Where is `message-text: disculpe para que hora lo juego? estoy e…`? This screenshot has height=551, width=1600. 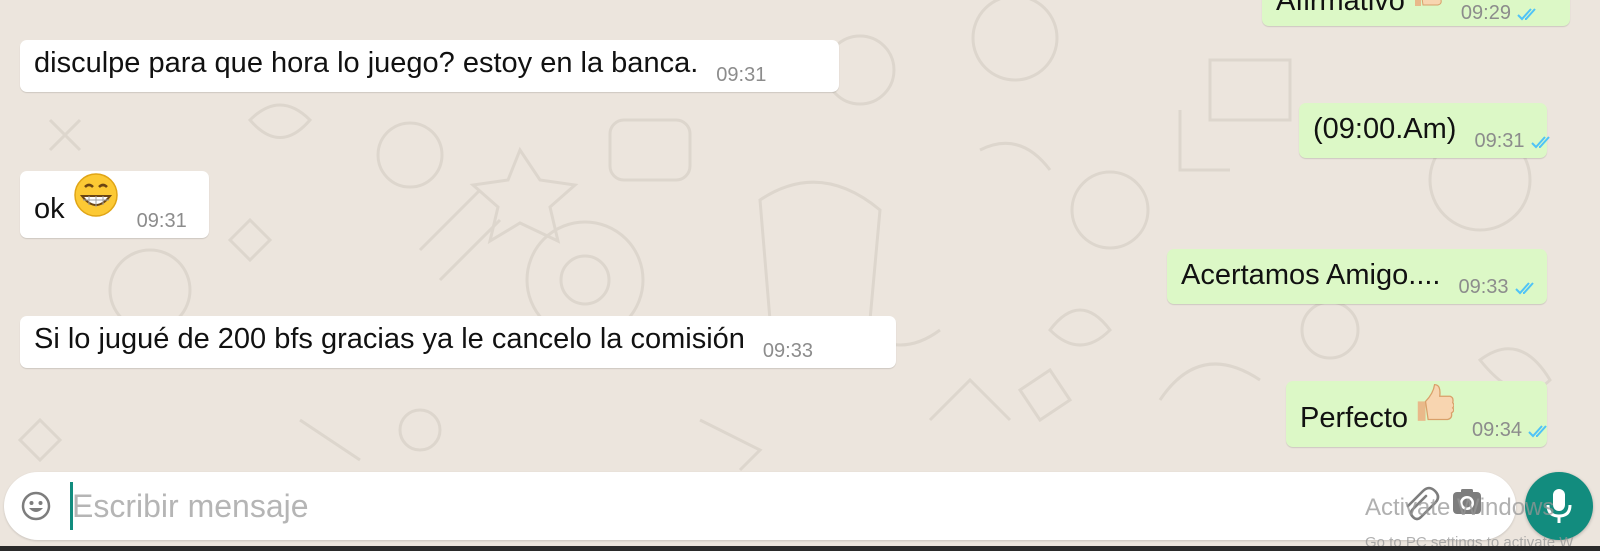
message-text: disculpe para que hora lo juego? estoy e… is located at coordinates (366, 63).